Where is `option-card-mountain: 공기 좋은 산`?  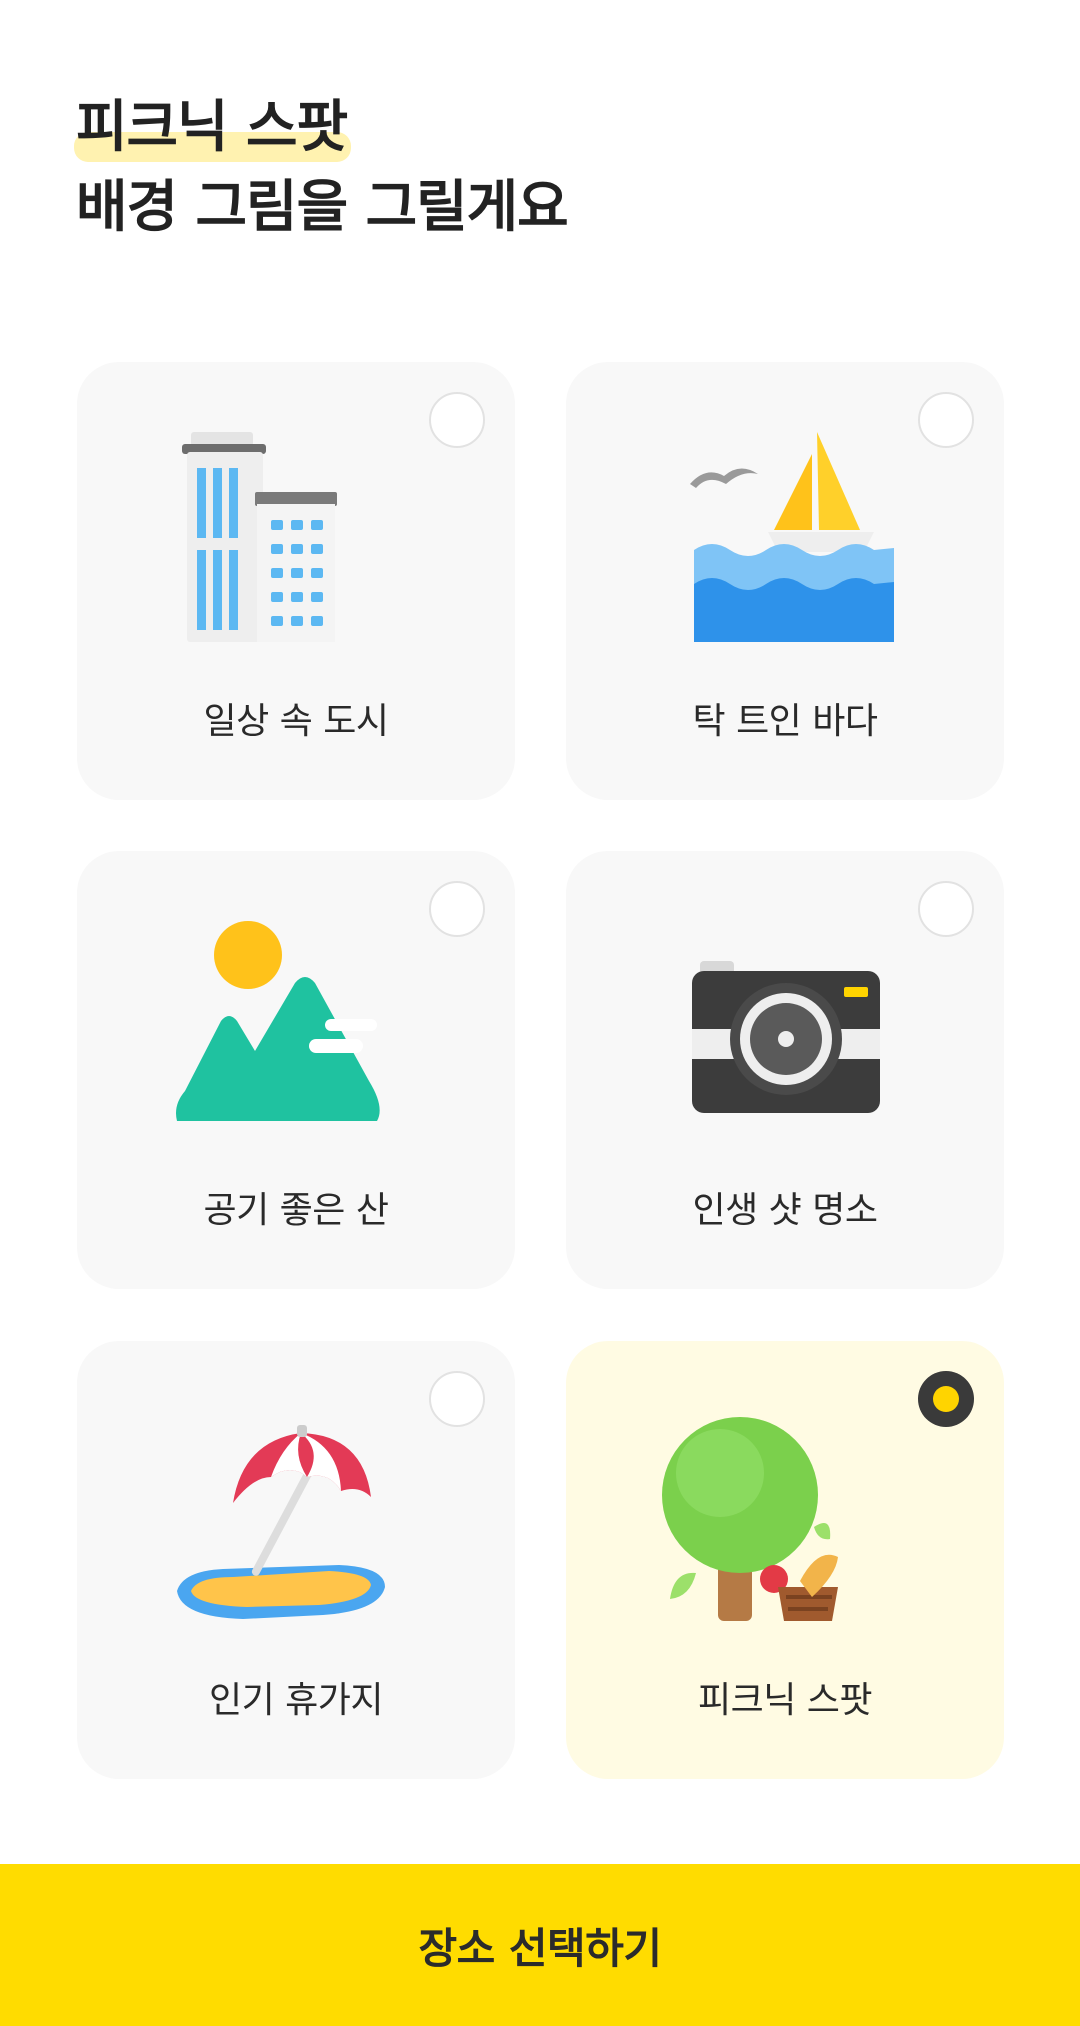 option-card-mountain: 공기 좋은 산 is located at coordinates (296, 1070).